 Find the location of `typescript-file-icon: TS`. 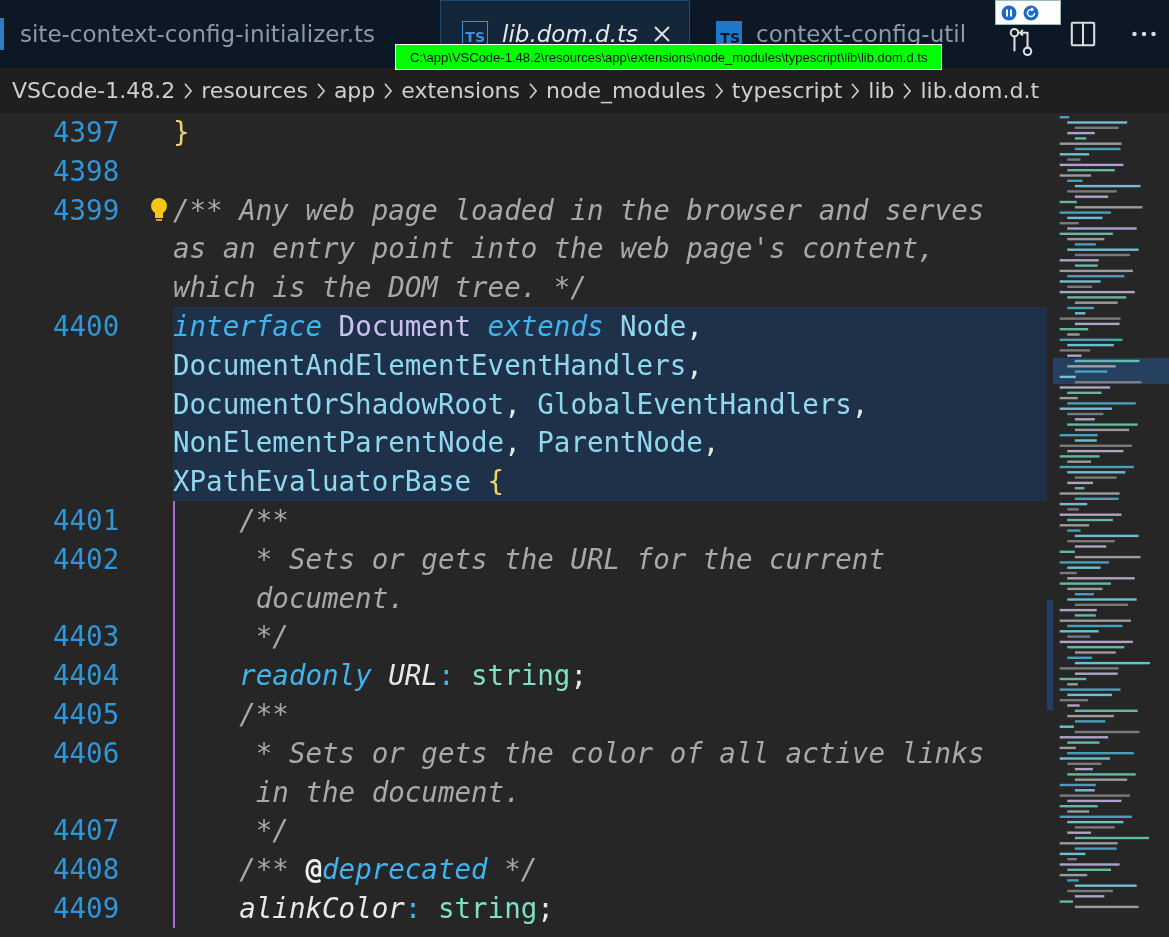

typescript-file-icon: TS is located at coordinates (729, 34).